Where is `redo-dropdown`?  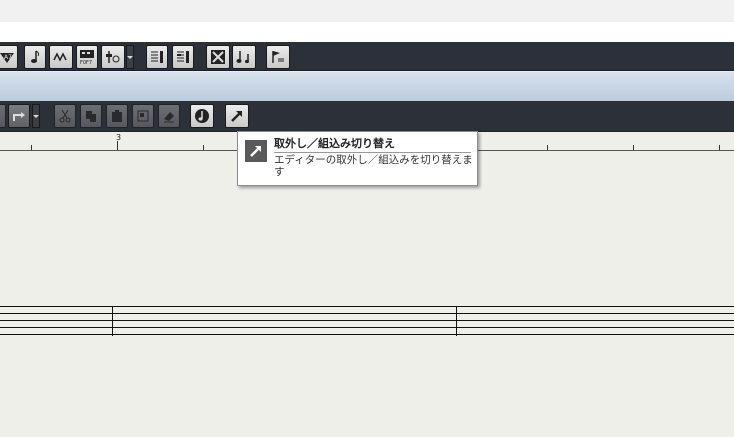
redo-dropdown is located at coordinates (36, 116).